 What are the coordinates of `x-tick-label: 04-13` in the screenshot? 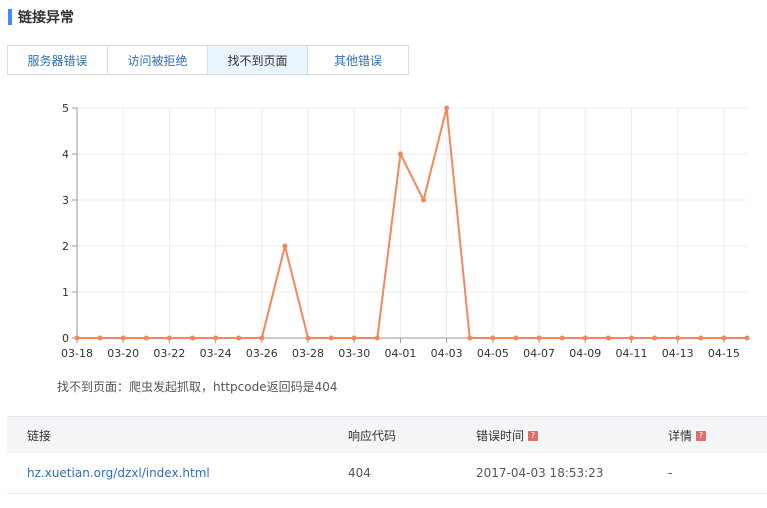 It's located at (678, 353).